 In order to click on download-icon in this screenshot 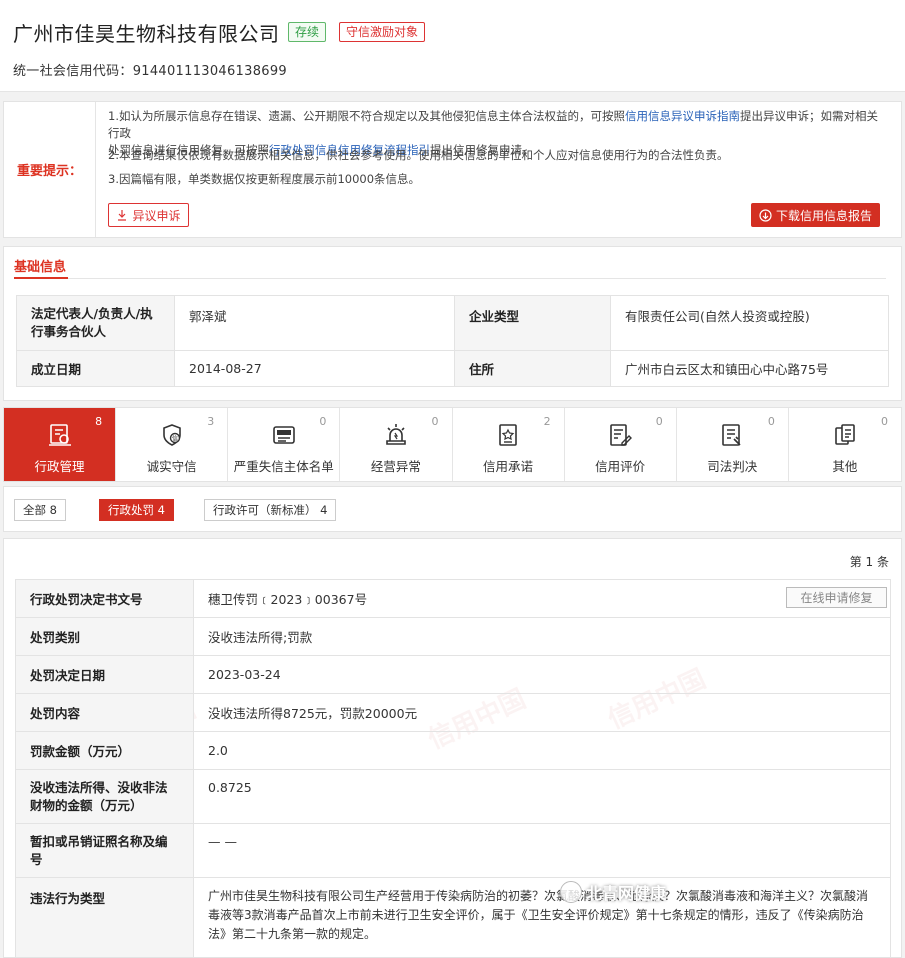, I will do `click(765, 215)`.